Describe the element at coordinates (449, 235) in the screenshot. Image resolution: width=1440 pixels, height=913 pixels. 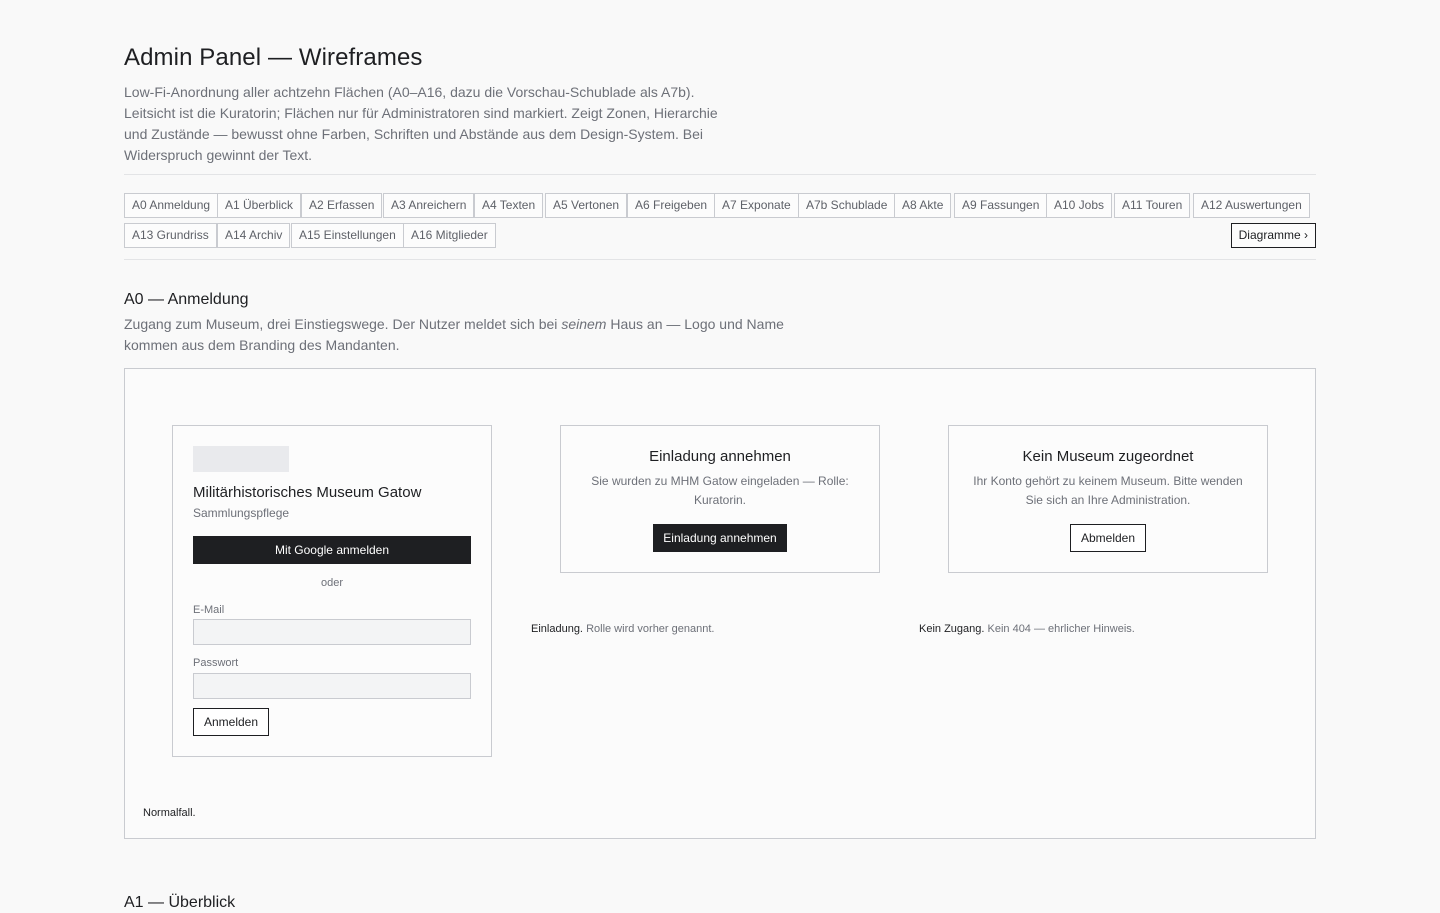
I see `nav-chip-a16: A16 Mitglieder` at that location.